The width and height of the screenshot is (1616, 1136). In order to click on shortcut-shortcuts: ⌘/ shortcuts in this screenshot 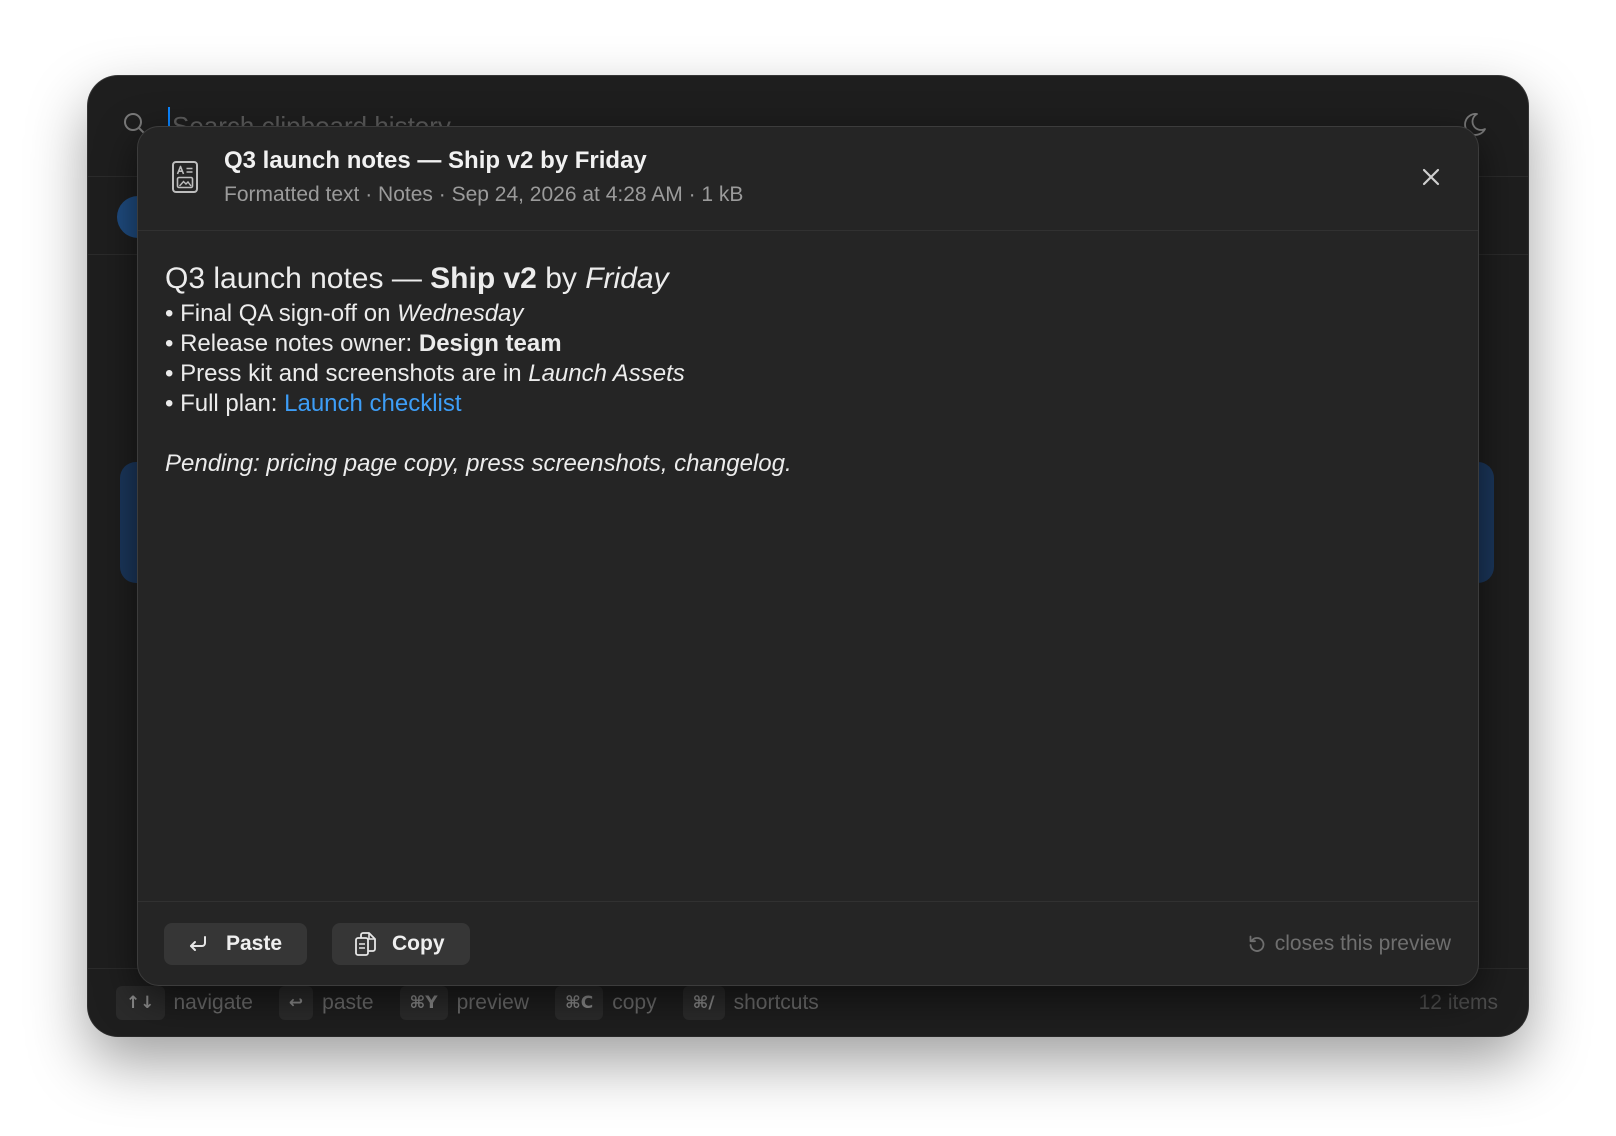, I will do `click(750, 1003)`.